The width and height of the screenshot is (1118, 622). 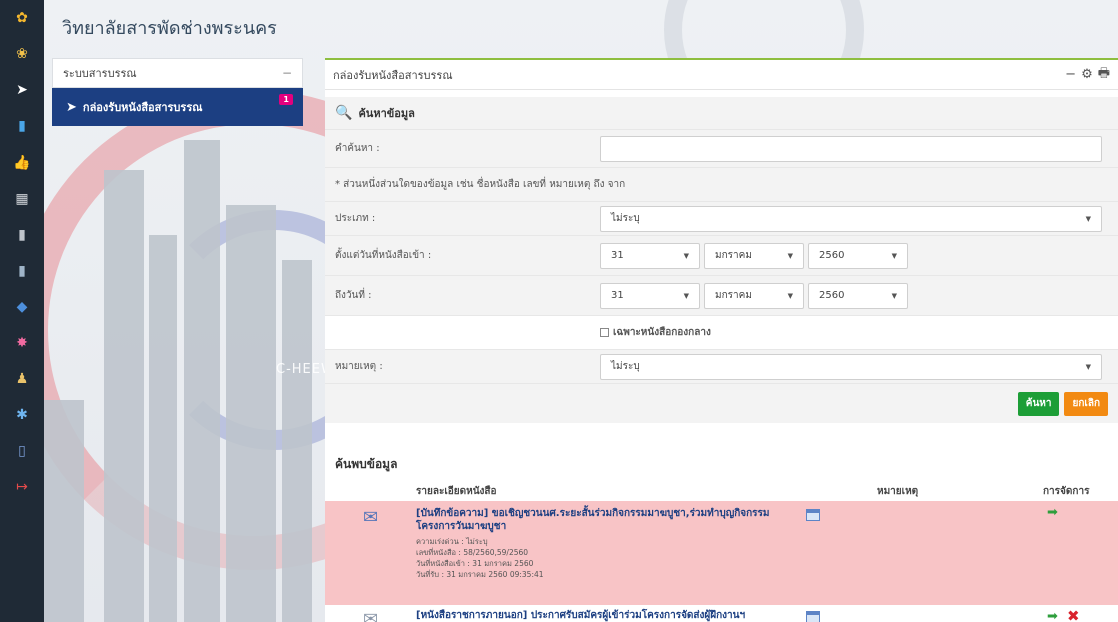 What do you see at coordinates (650, 255) in the screenshot?
I see `from-day-select: 31 ▼` at bounding box center [650, 255].